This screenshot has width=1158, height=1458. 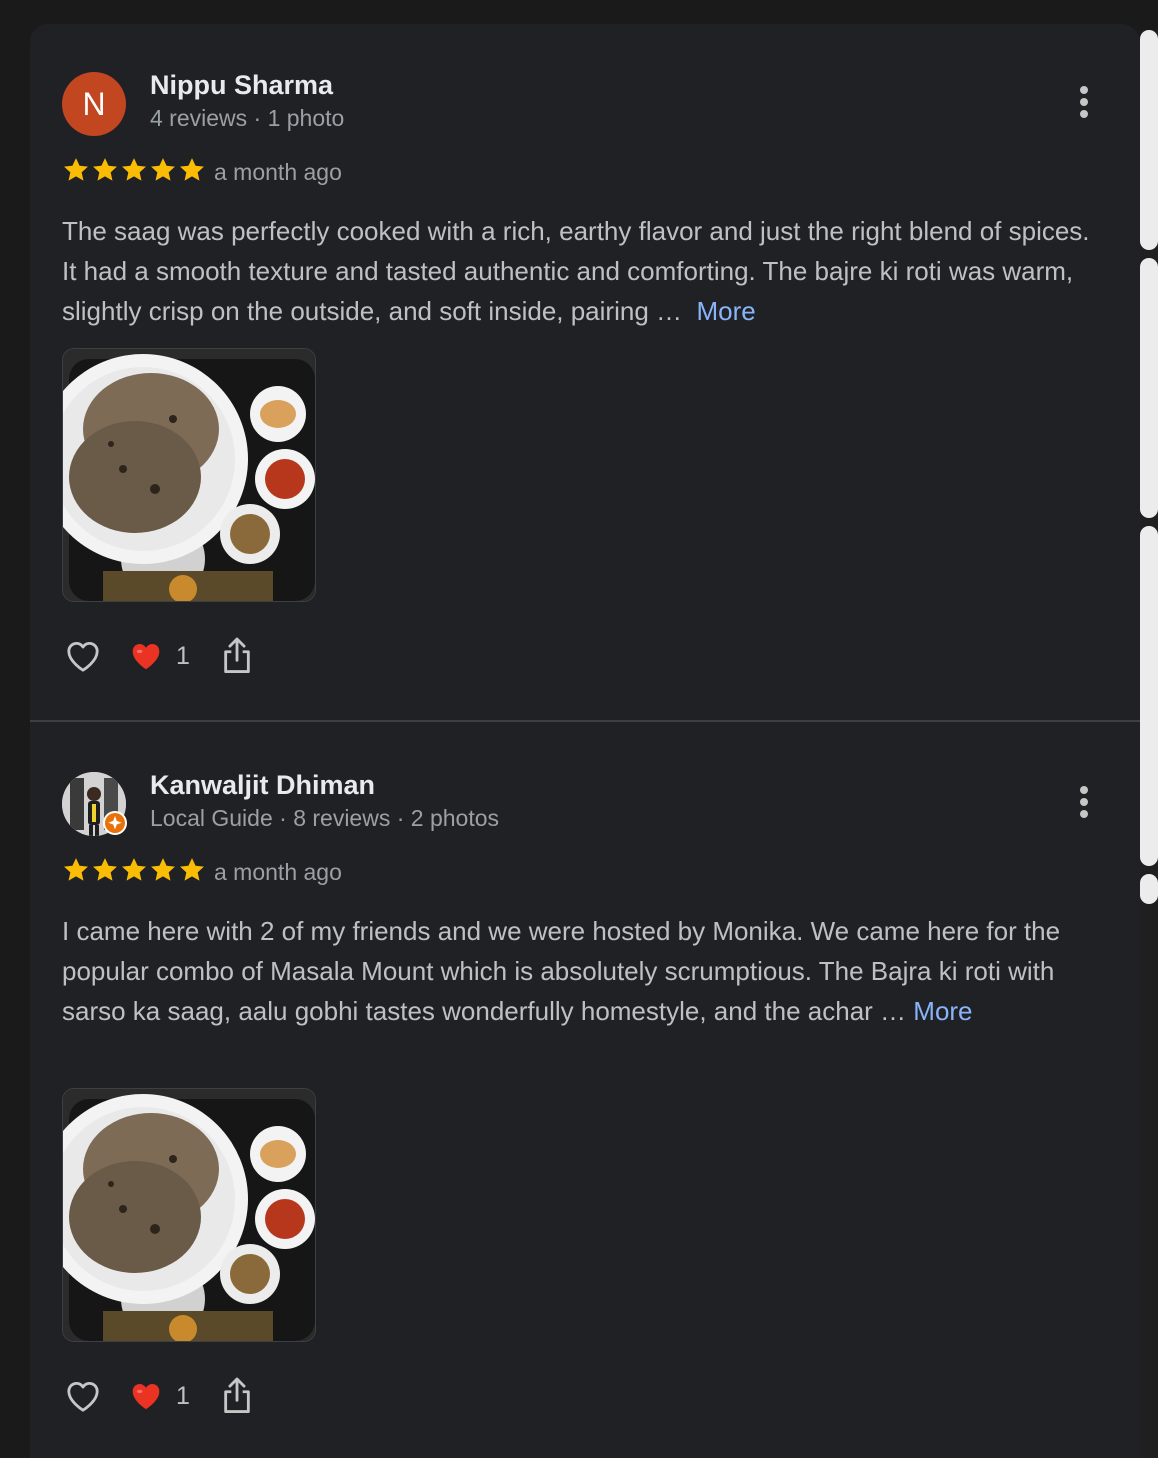 What do you see at coordinates (115, 823) in the screenshot?
I see `local-guide-star-icon` at bounding box center [115, 823].